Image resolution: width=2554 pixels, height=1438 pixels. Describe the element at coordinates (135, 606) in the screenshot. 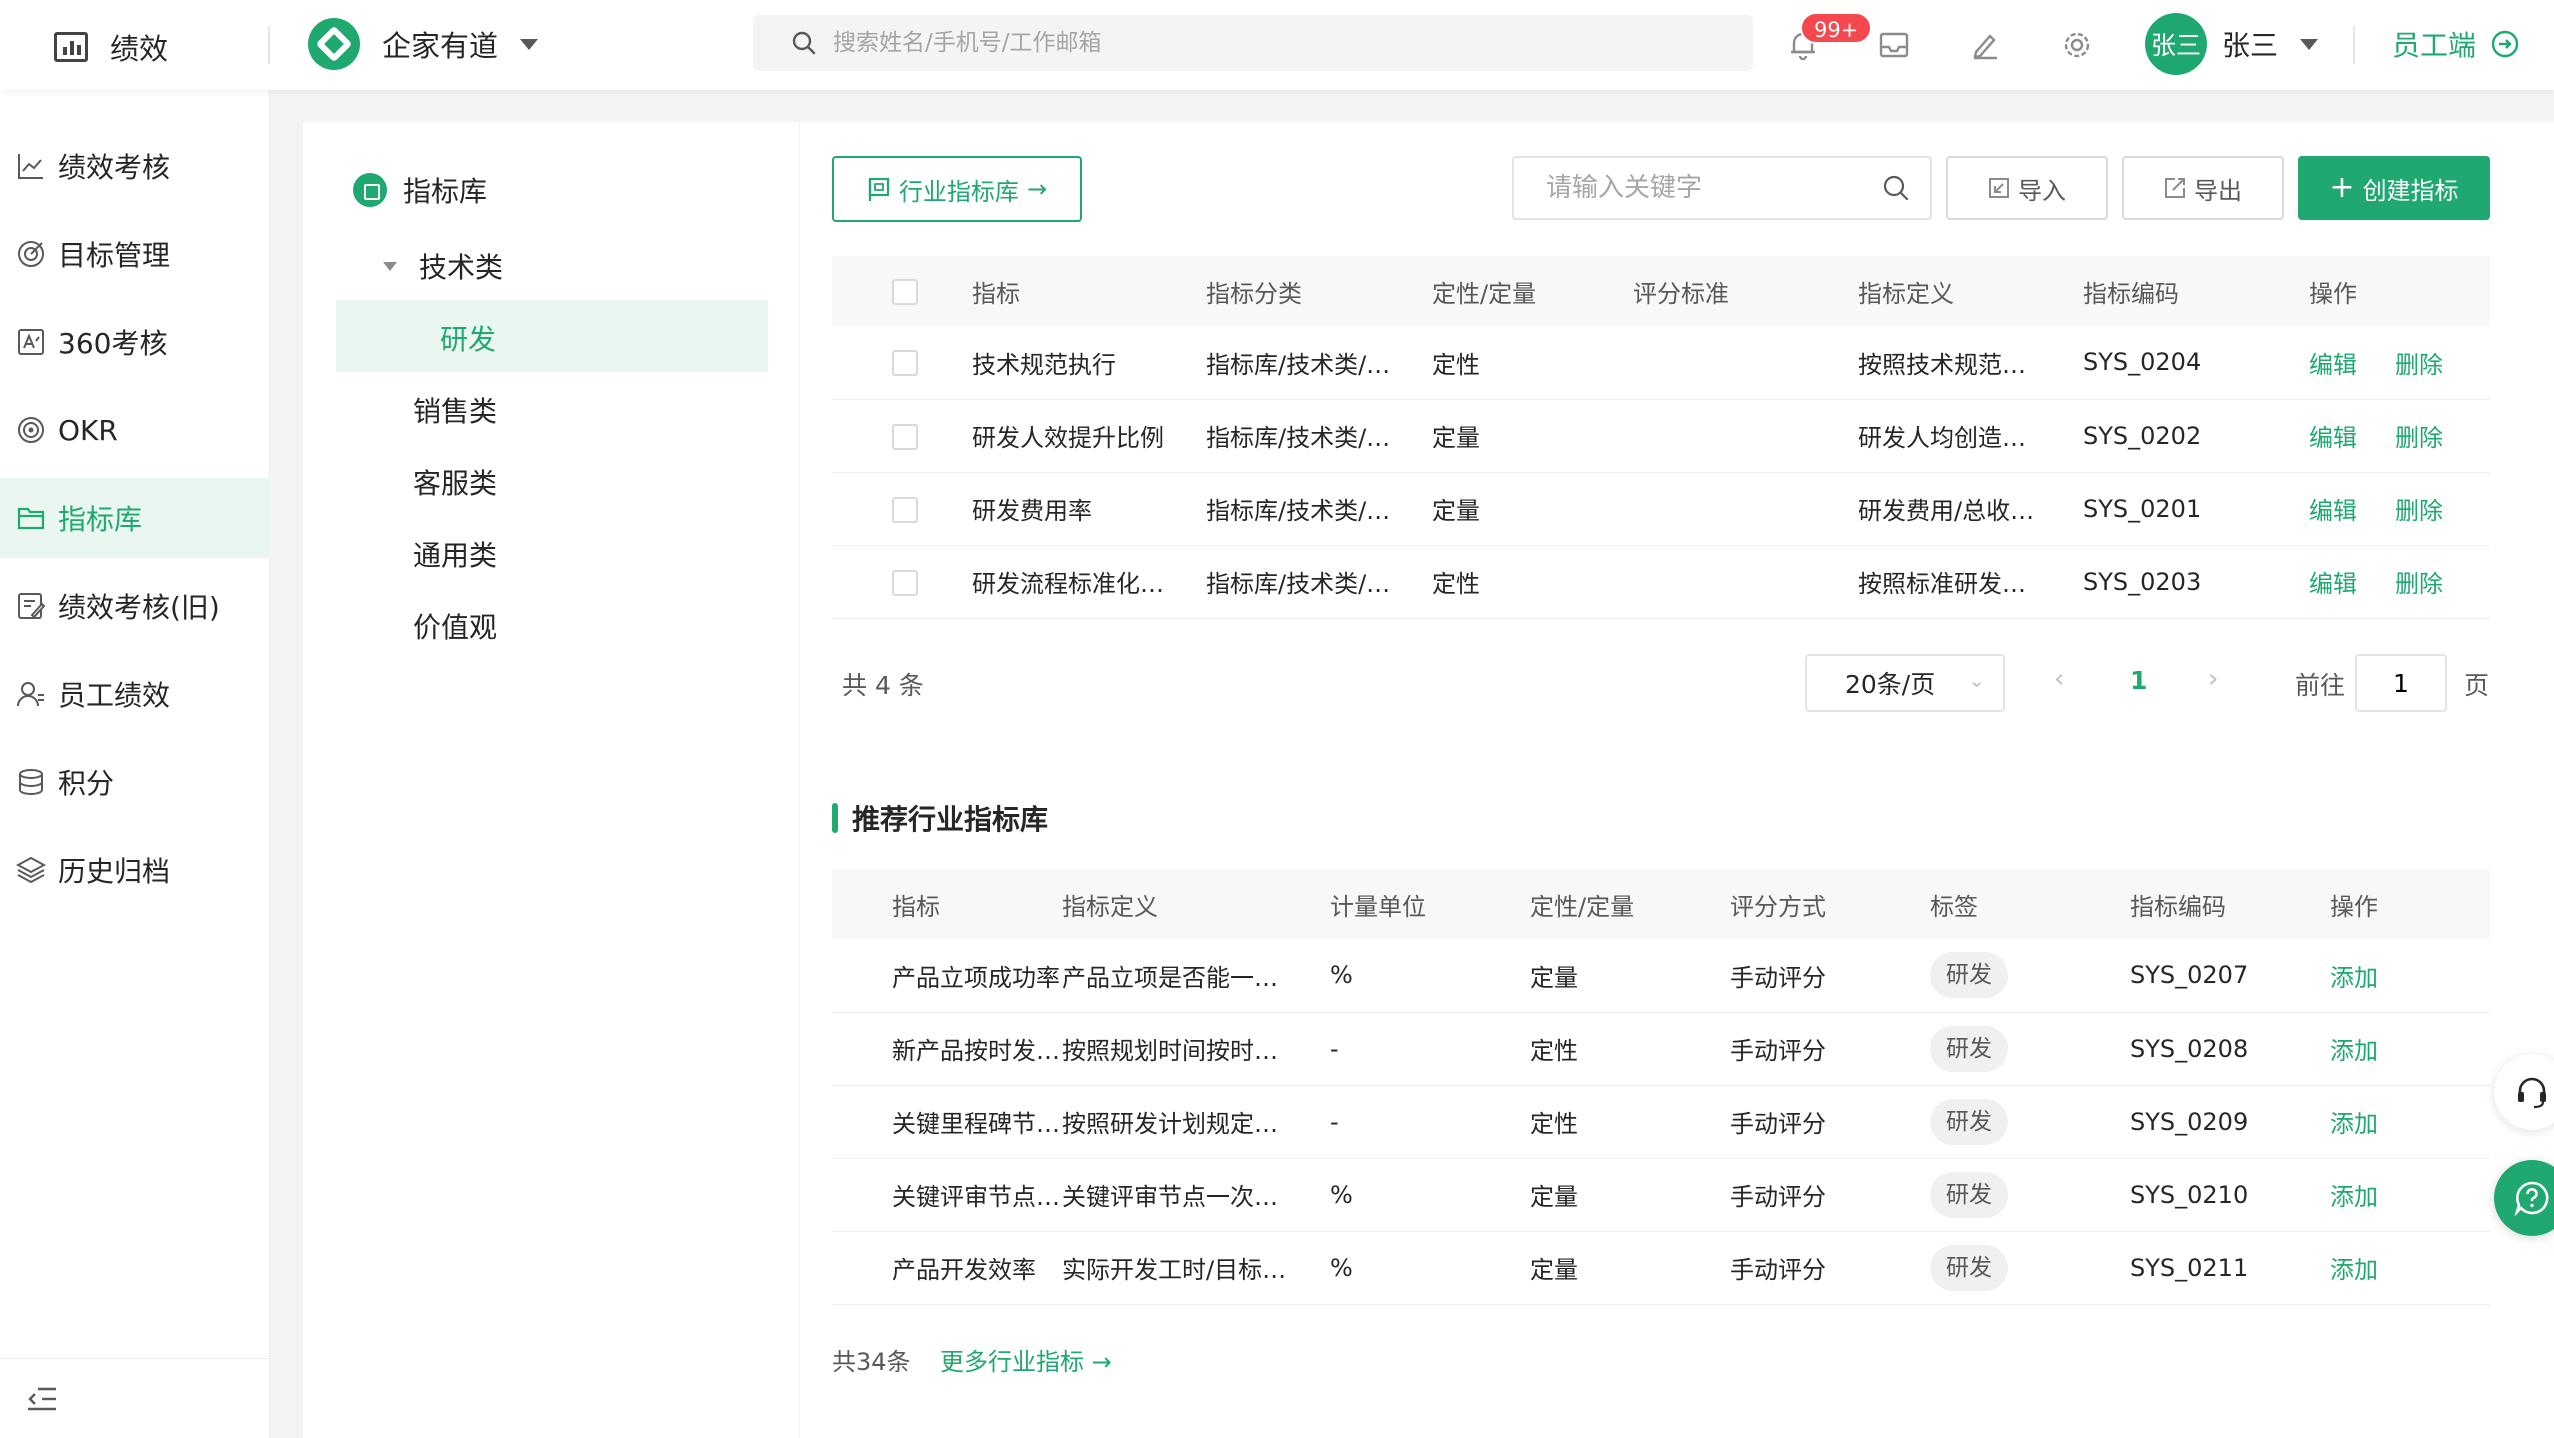

I see `sidebar-item-performance-review-old: 绩效考核(旧)` at that location.